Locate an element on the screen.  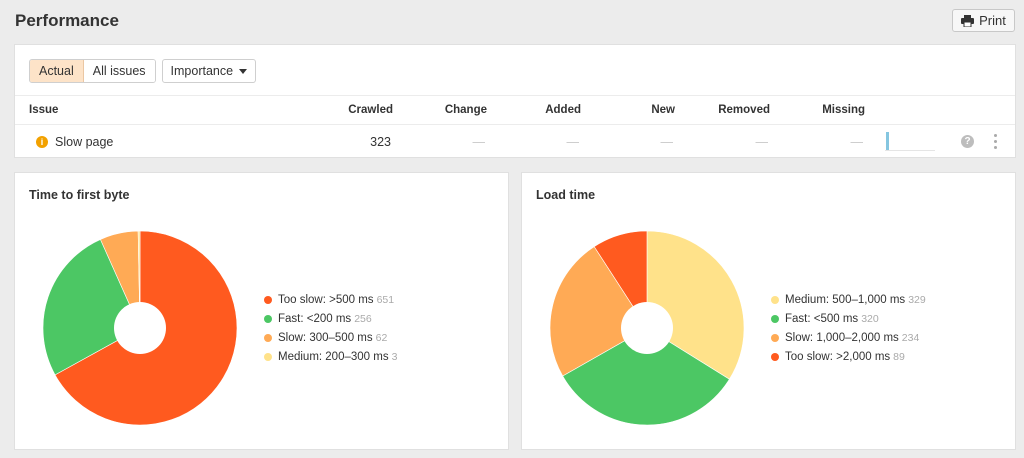
legend-item: Too slow: >500 ms 651 is located at coordinates (330, 299).